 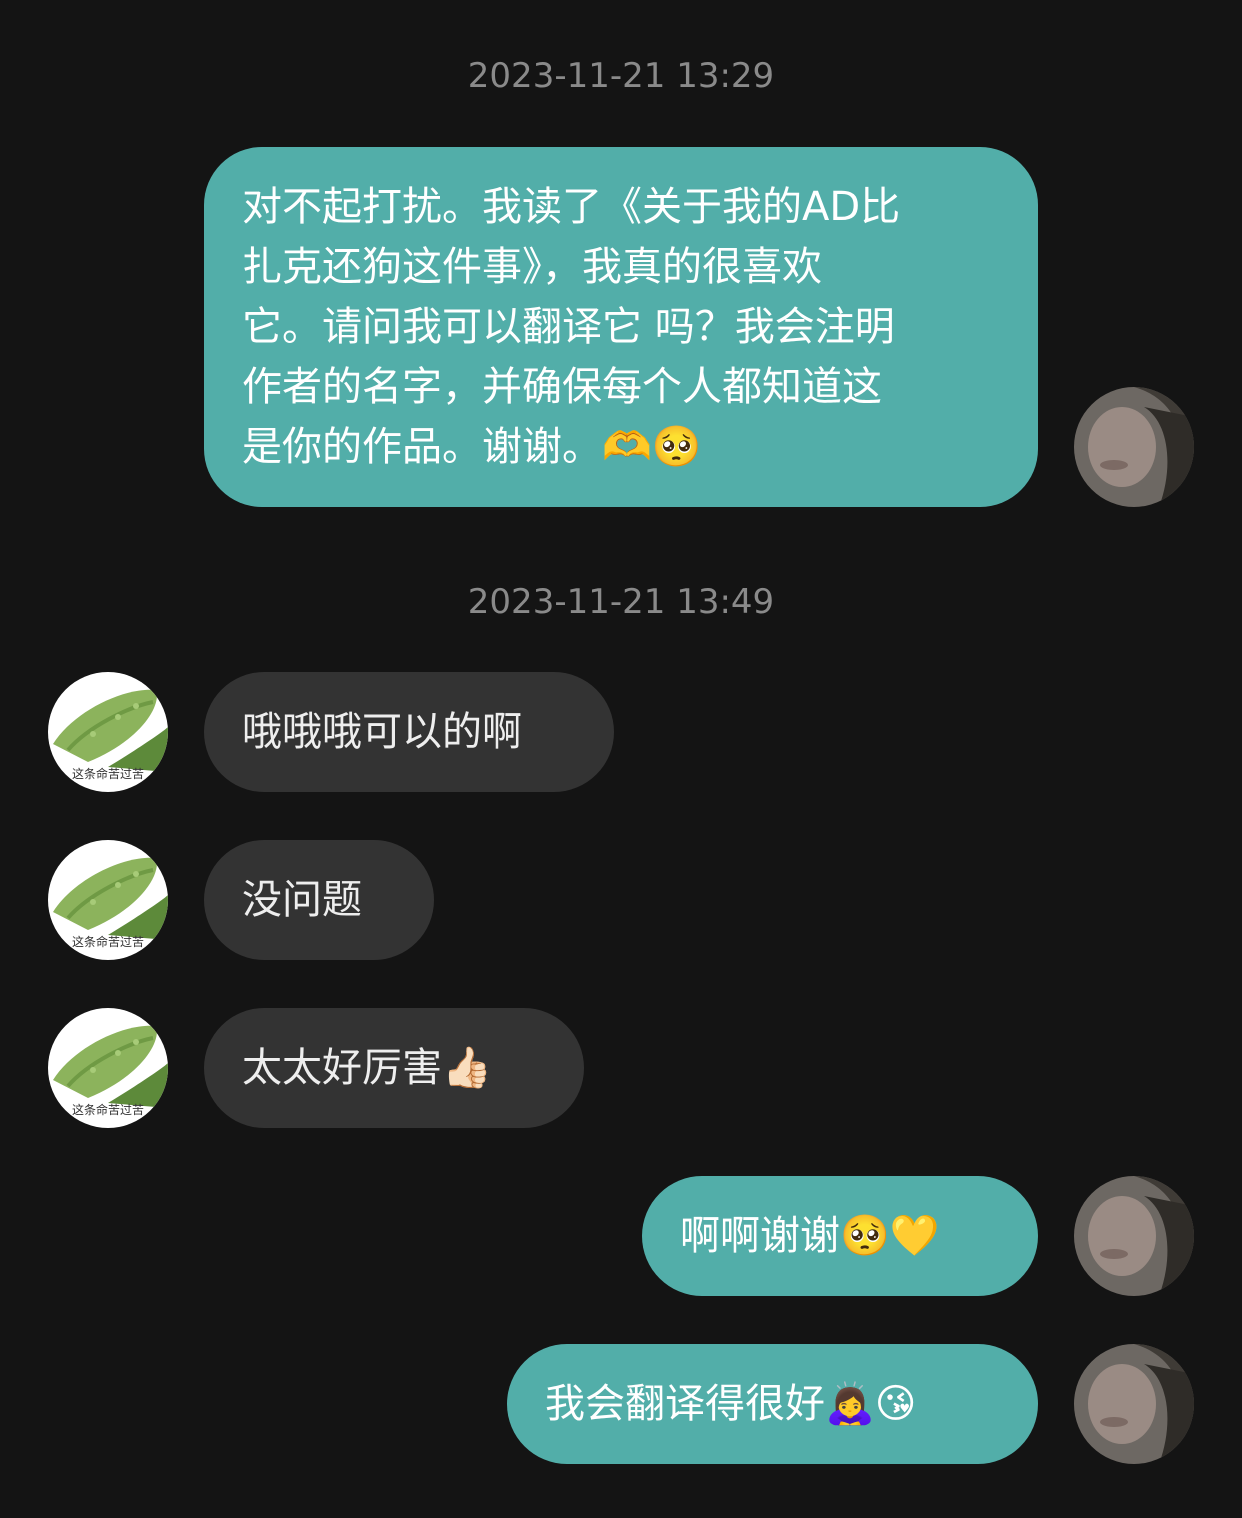 What do you see at coordinates (621, 76) in the screenshot?
I see `timestamp: 2023-11-21 13:29` at bounding box center [621, 76].